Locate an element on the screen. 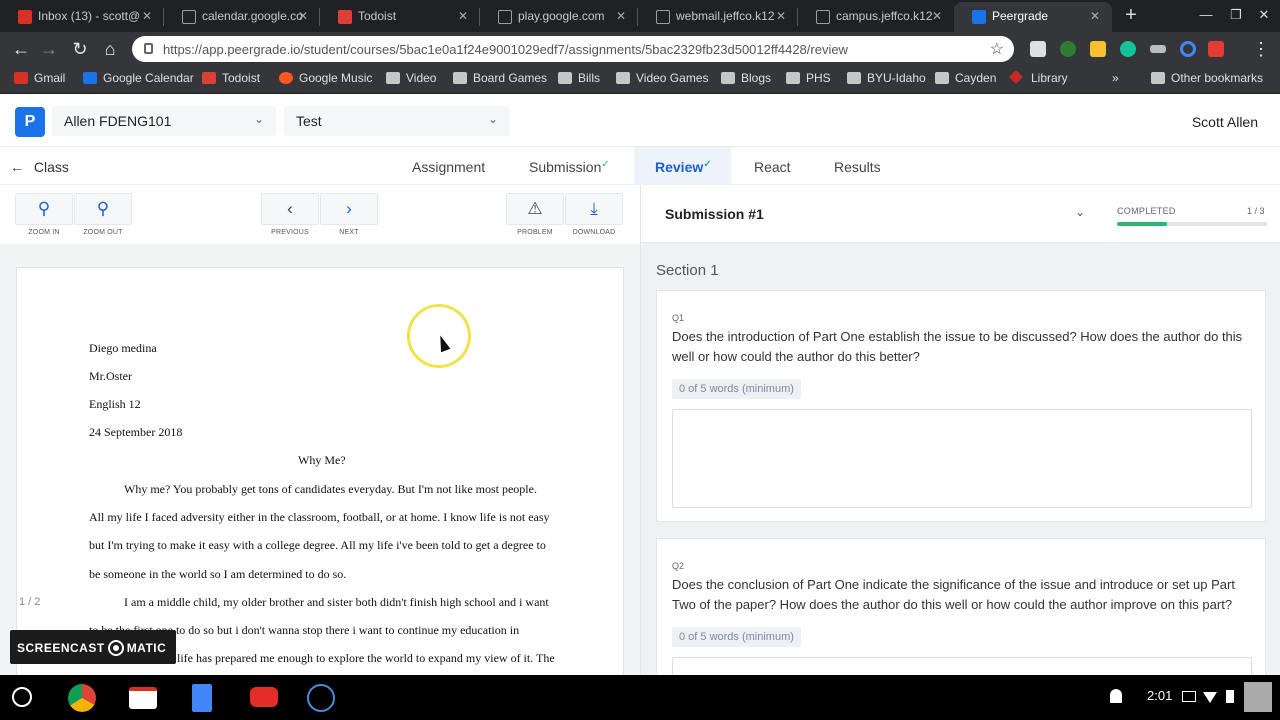  bookmark-phs: PHS is located at coordinates (808, 78).